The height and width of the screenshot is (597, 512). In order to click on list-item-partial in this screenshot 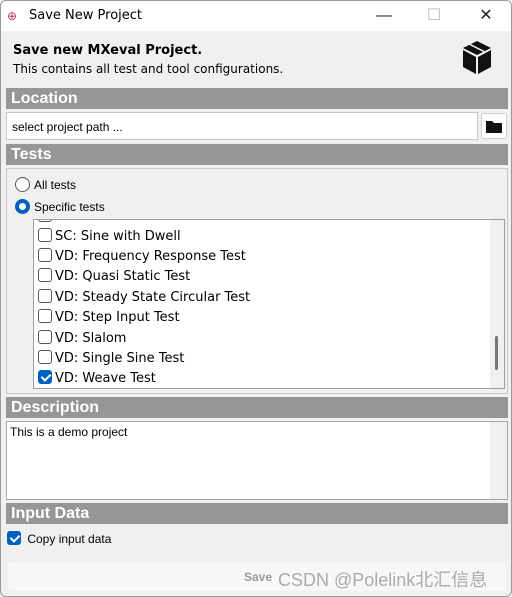, I will do `click(46, 223)`.